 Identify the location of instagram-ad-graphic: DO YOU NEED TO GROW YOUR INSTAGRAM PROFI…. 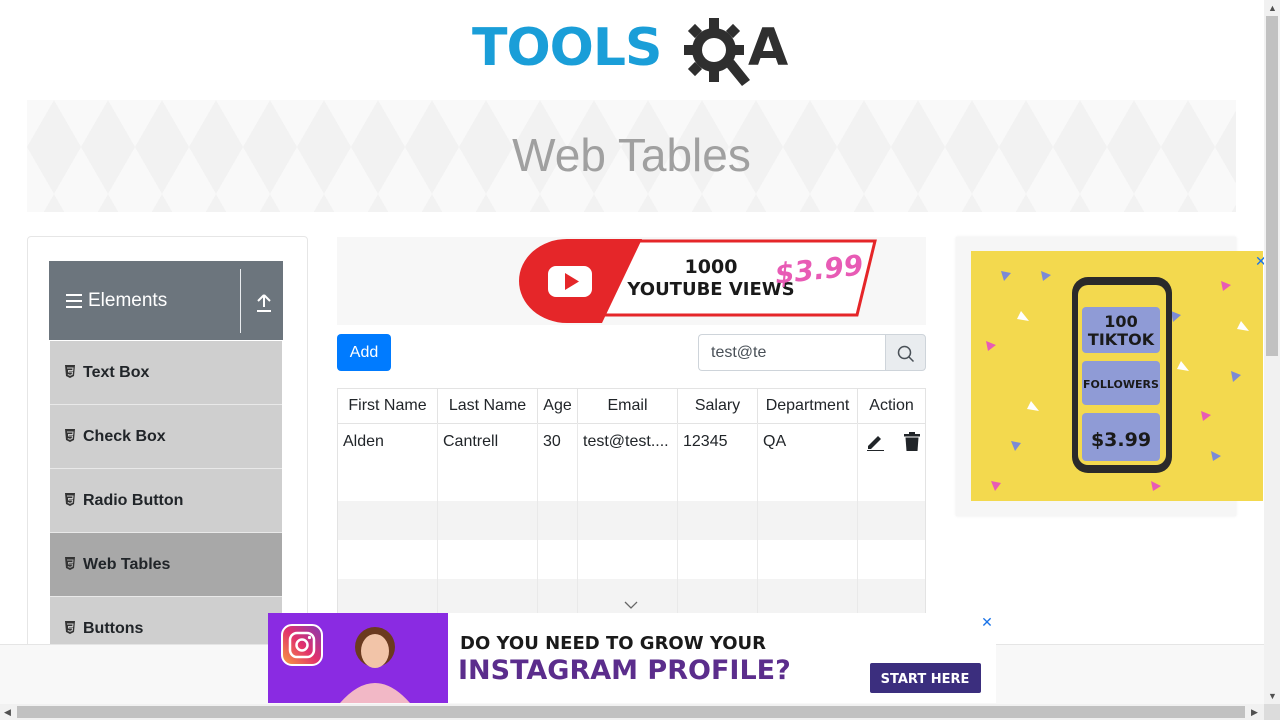
(630, 658).